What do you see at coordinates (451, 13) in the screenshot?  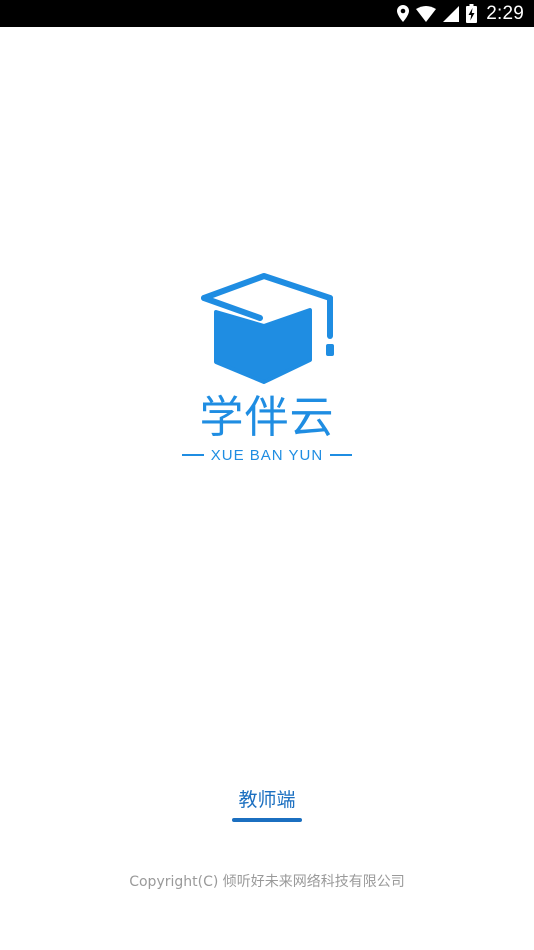 I see `signal-icon` at bounding box center [451, 13].